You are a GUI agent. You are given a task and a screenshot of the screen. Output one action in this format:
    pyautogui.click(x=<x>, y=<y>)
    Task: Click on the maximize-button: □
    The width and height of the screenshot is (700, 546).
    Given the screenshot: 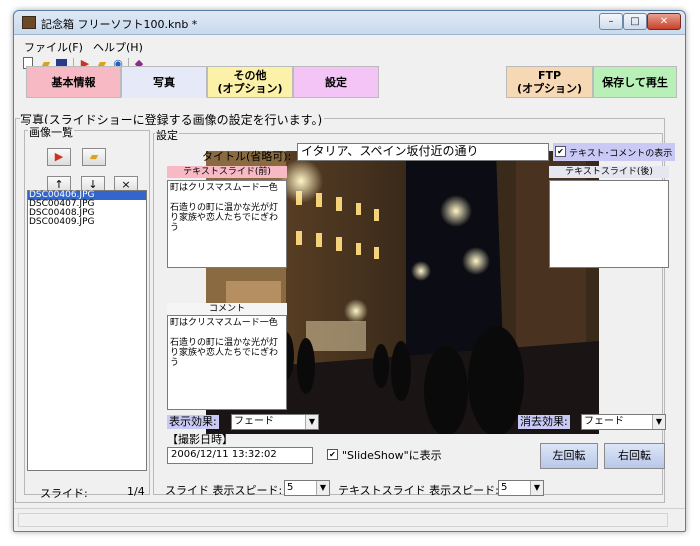 What is the action you would take?
    pyautogui.click(x=635, y=21)
    